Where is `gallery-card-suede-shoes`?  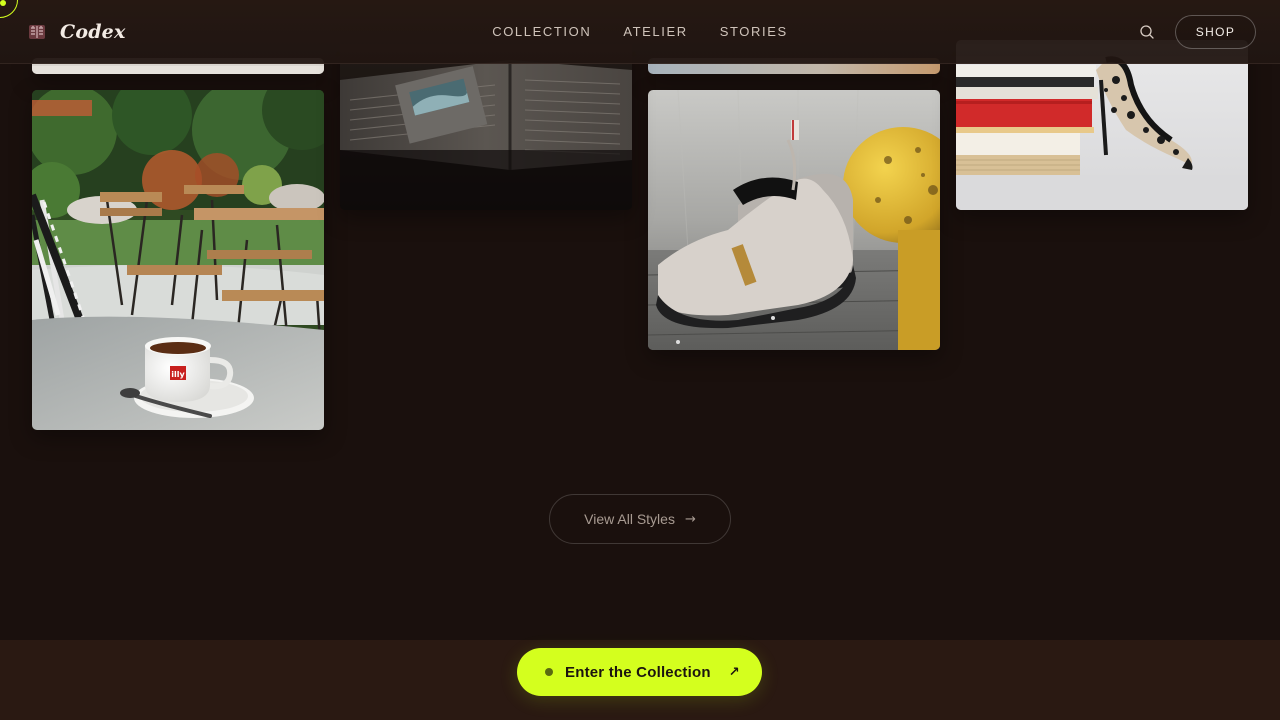
gallery-card-suede-shoes is located at coordinates (794, 220).